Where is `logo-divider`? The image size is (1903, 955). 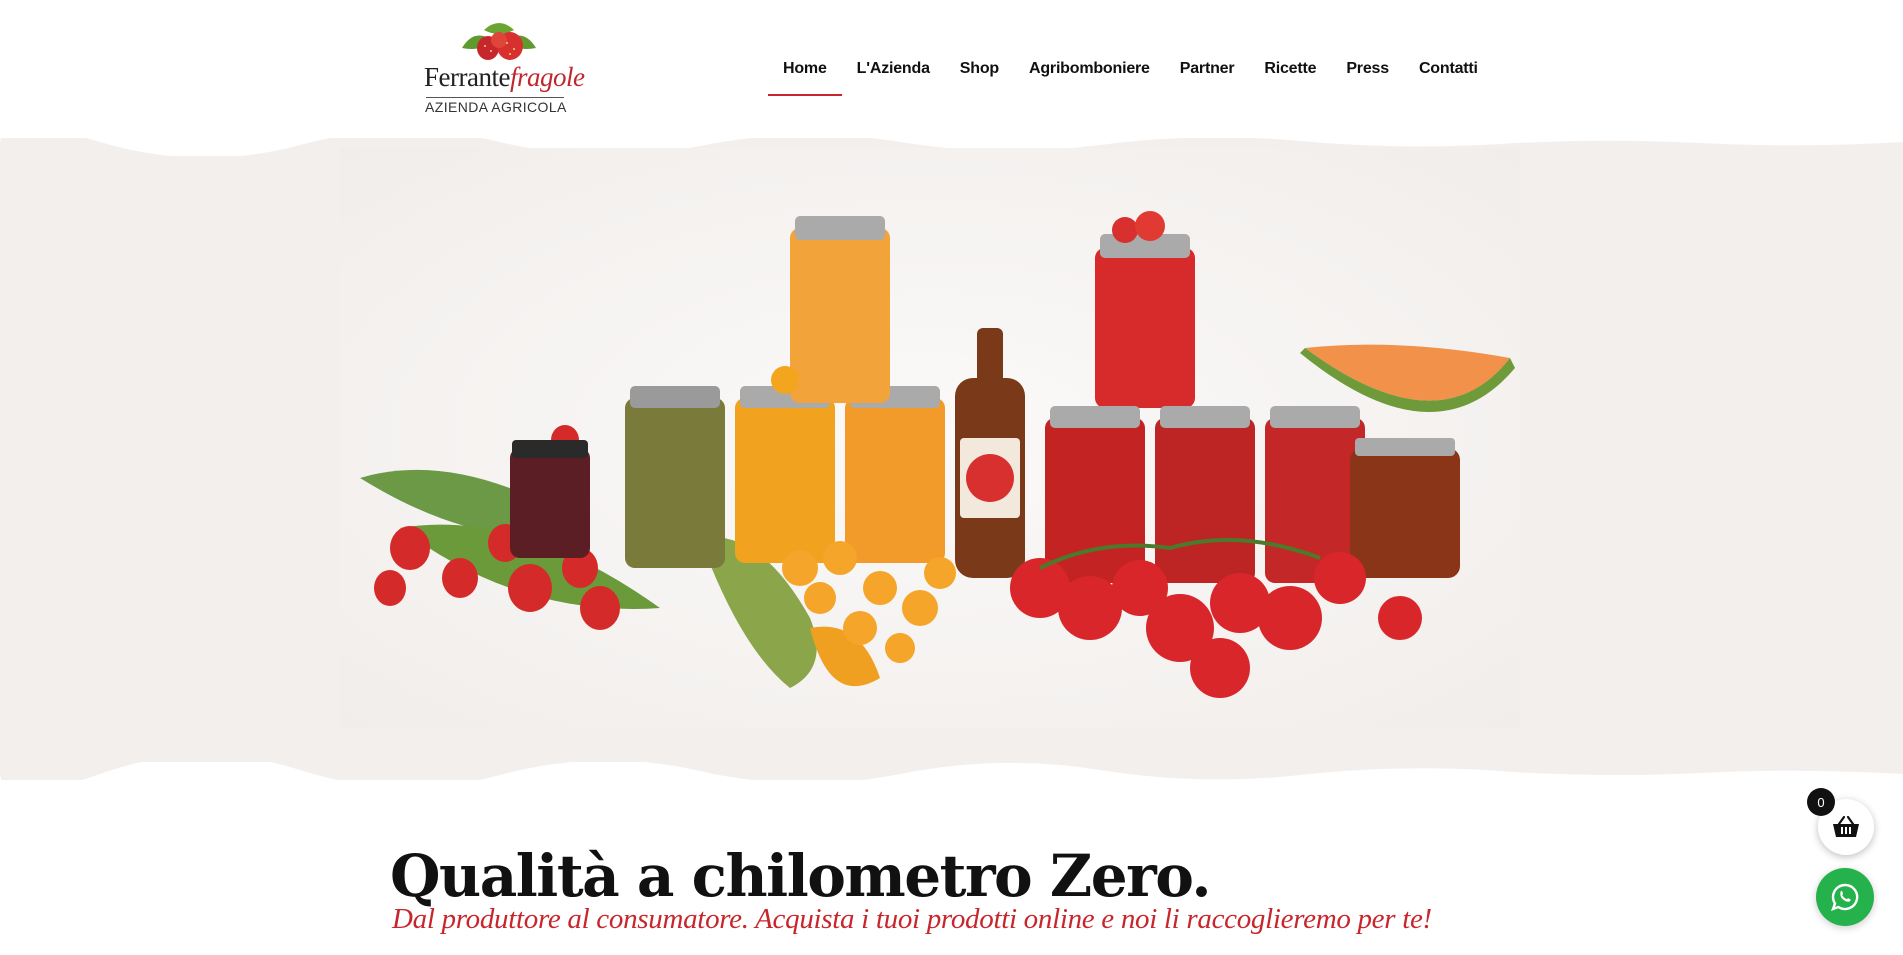
logo-divider is located at coordinates (495, 97).